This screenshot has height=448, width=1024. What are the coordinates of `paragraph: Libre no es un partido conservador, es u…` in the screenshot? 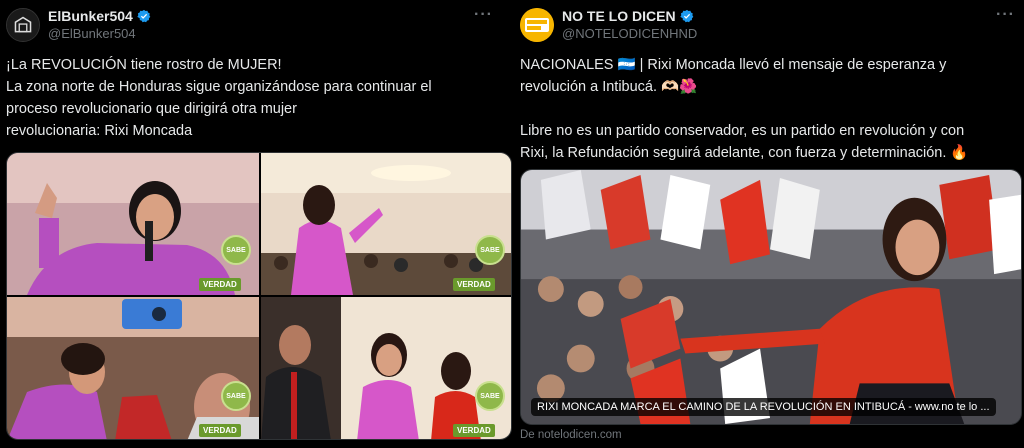 It's located at (744, 142).